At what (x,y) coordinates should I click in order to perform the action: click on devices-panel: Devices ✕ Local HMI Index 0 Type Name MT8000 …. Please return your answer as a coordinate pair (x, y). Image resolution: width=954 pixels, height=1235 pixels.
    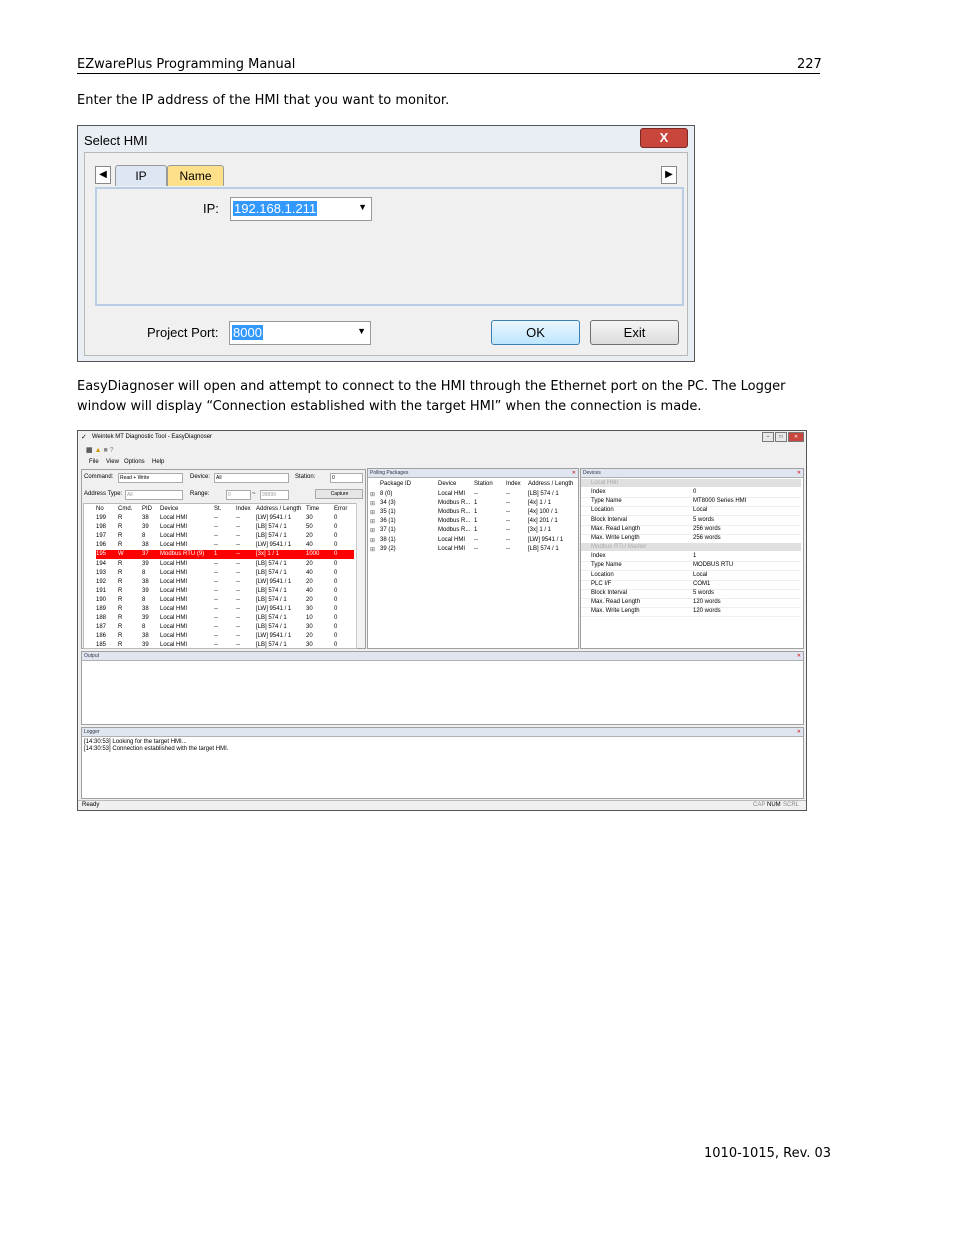
    Looking at the image, I should click on (692, 558).